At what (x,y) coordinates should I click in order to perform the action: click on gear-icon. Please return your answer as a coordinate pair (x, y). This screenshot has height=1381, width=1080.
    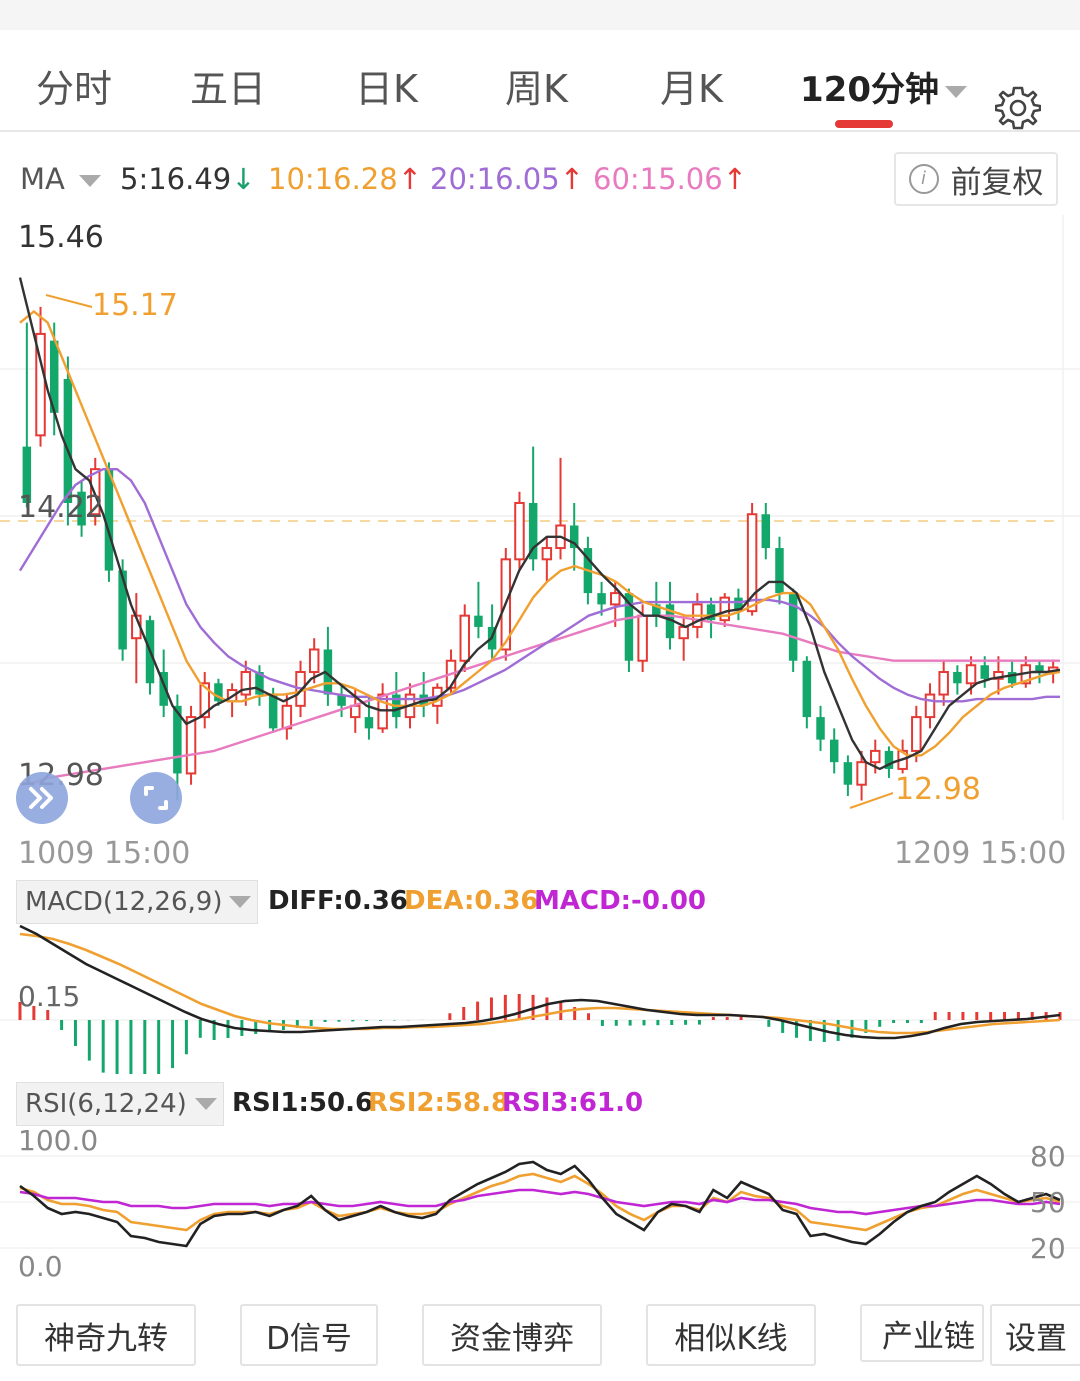
    Looking at the image, I should click on (1018, 108).